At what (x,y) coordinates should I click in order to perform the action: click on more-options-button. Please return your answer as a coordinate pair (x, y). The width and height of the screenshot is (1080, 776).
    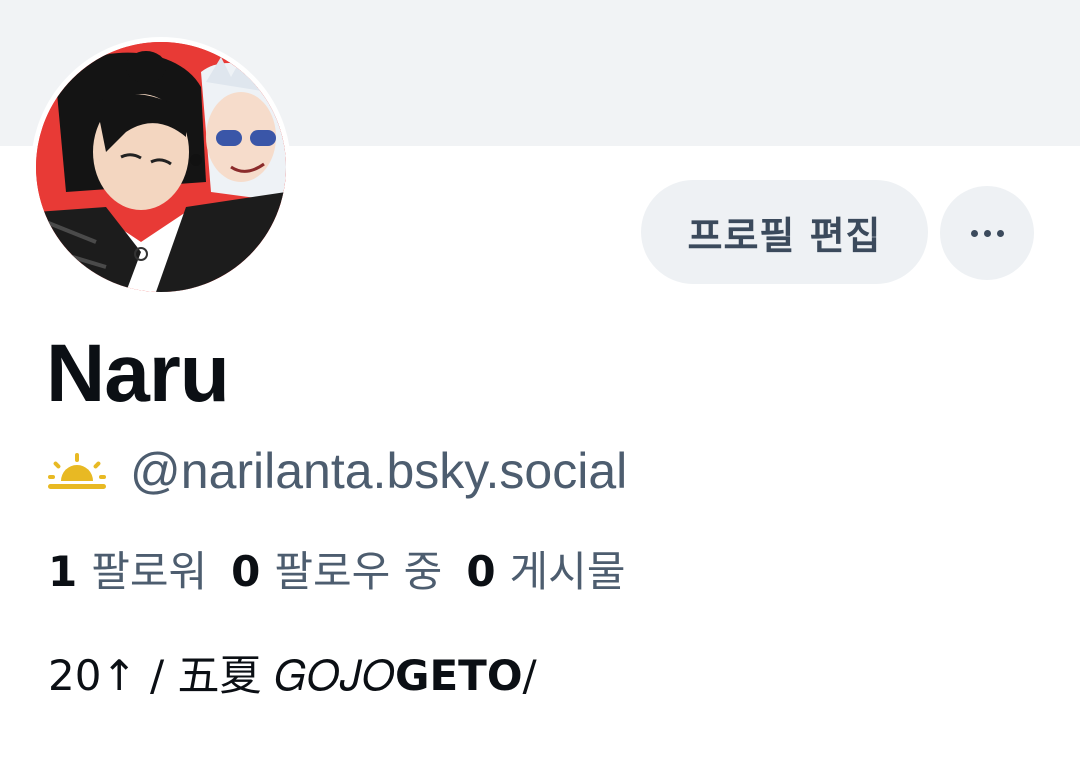
    Looking at the image, I should click on (987, 233).